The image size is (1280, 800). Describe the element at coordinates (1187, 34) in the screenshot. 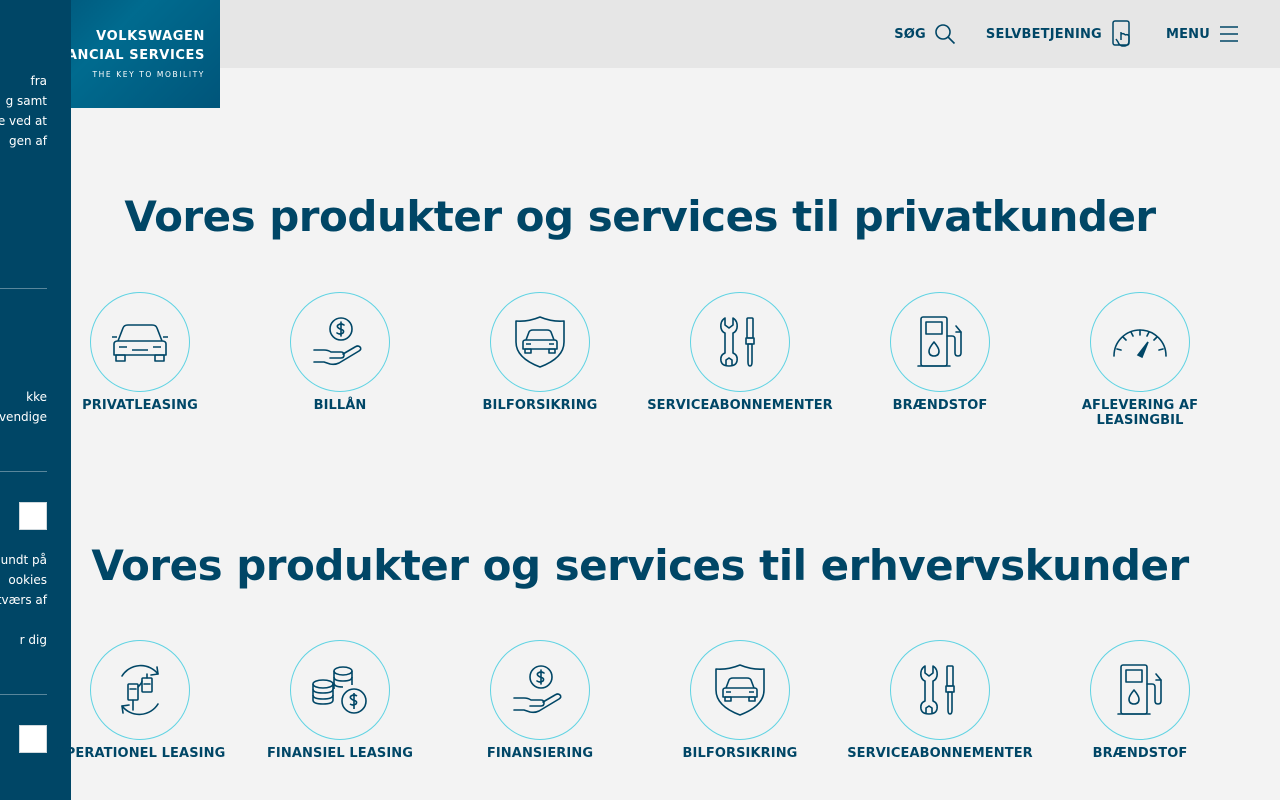

I see `menu-label: MENU` at that location.